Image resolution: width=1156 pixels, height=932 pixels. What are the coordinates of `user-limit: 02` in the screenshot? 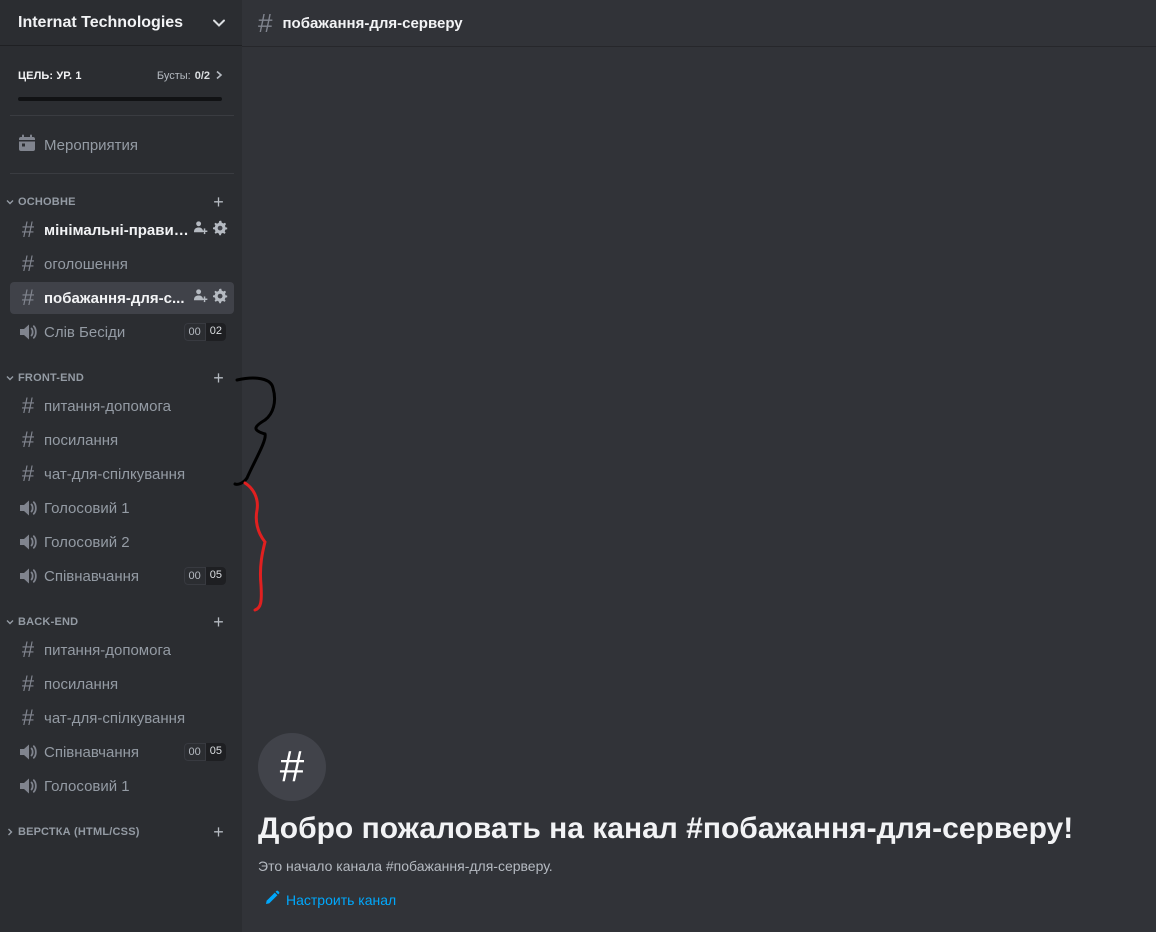 It's located at (215, 332).